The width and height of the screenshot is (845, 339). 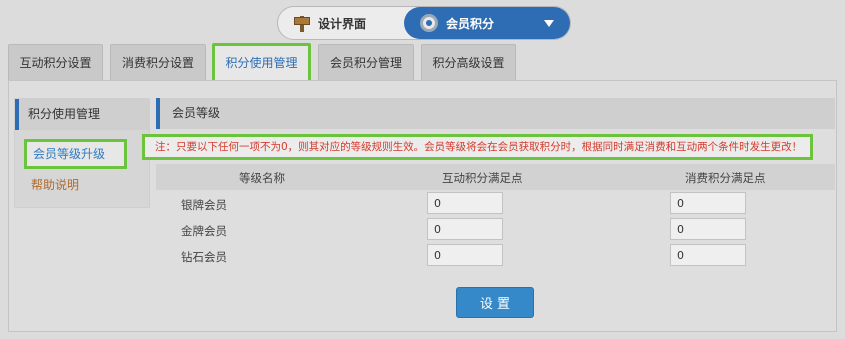 I want to click on design-view-toggle: 设计界面, so click(x=341, y=23).